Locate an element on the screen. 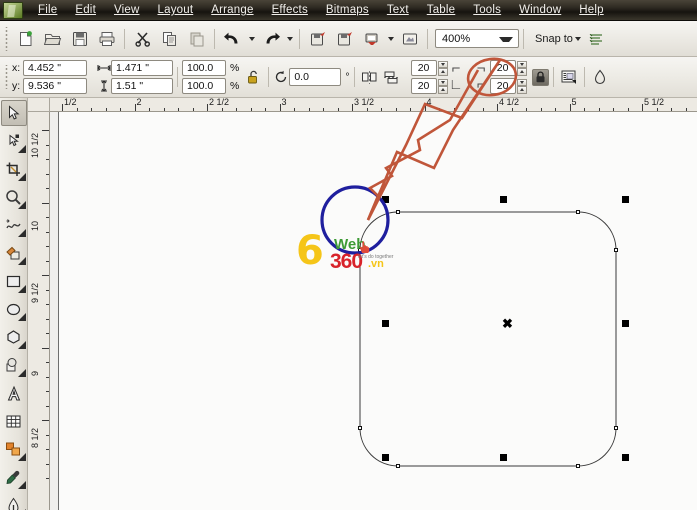 The width and height of the screenshot is (697, 510). corner-radius-top-right-spinner is located at coordinates (521, 68).